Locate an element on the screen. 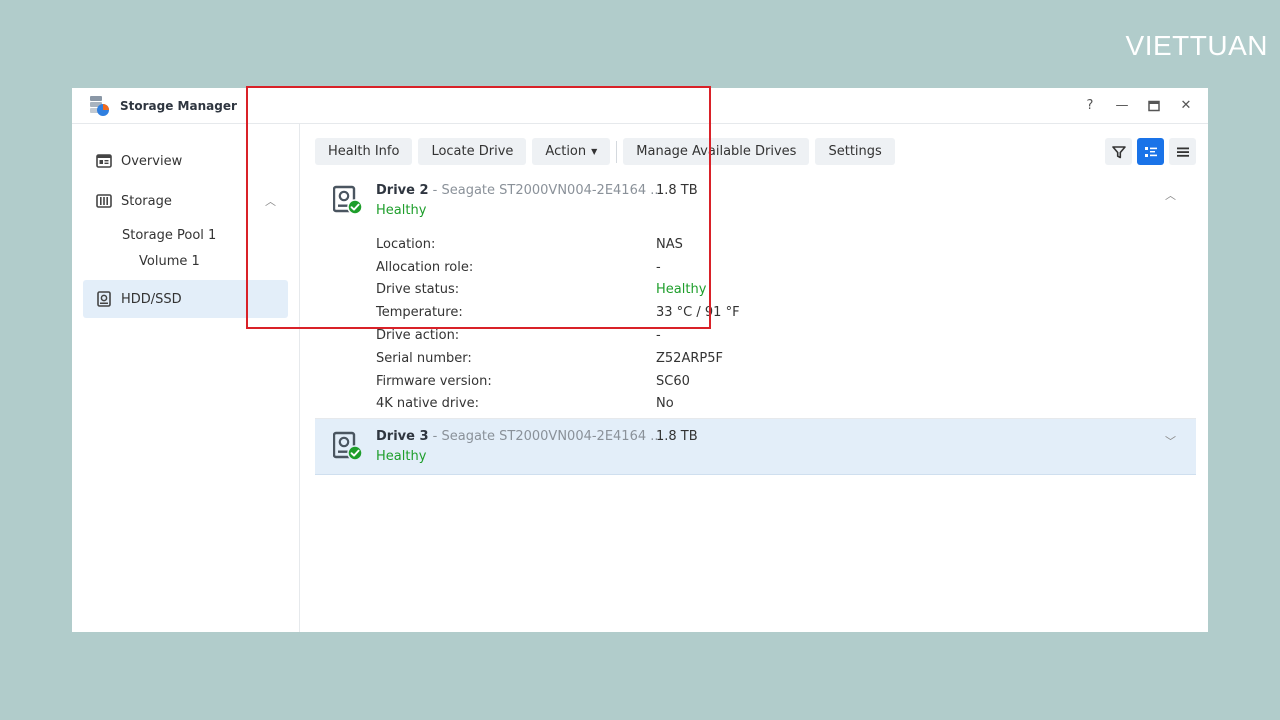 Image resolution: width=1280 pixels, height=720 pixels. list-view-button is located at coordinates (1182, 151).